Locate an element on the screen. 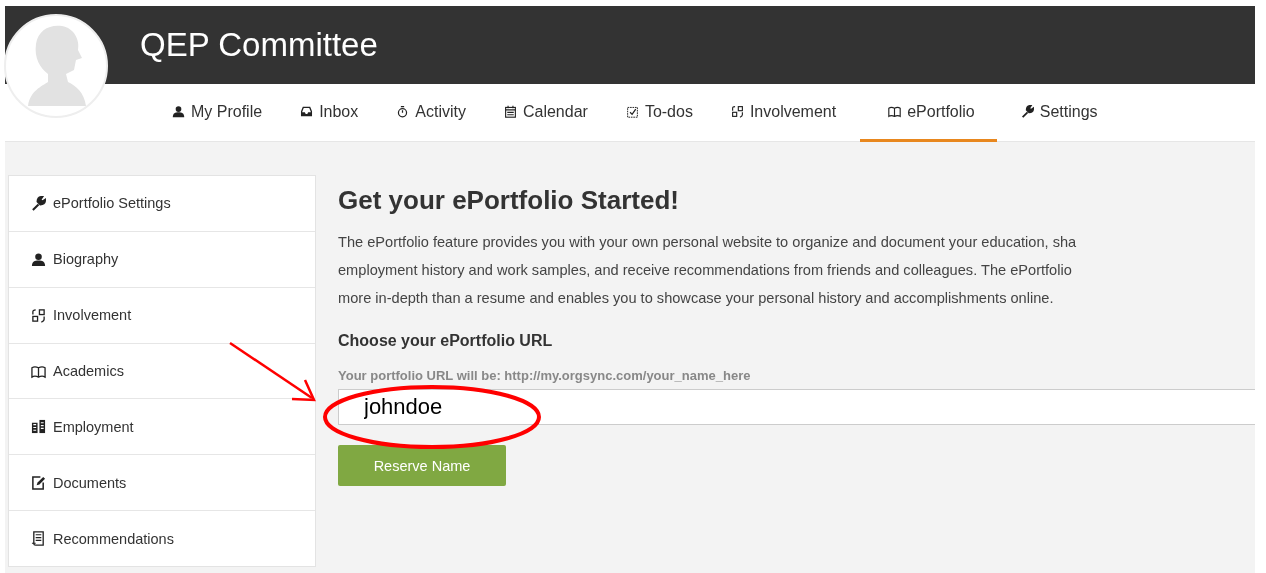  edit-icon is located at coordinates (38, 483).